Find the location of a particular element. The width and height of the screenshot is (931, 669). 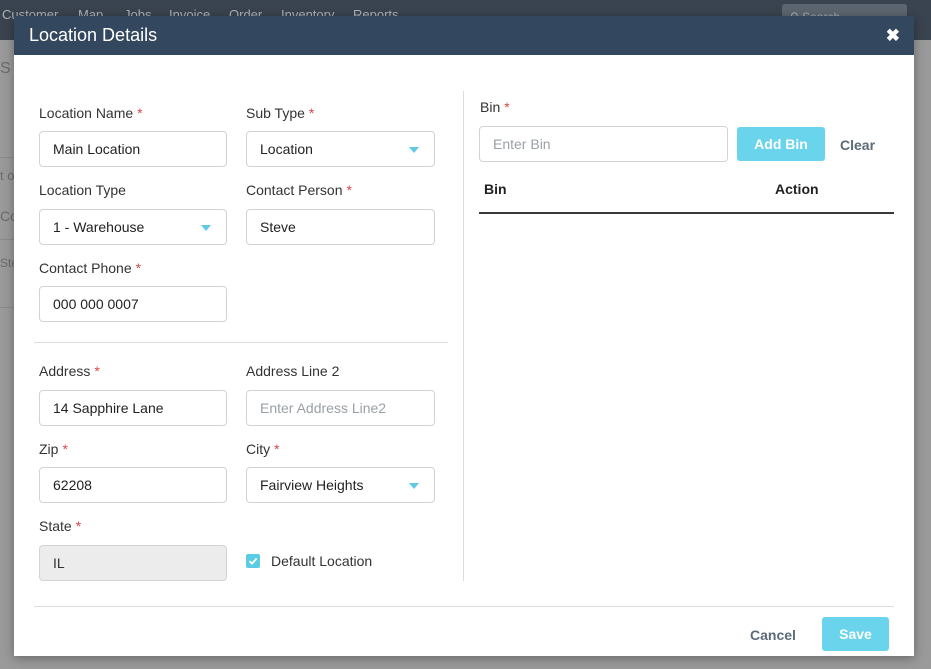

section-divider is located at coordinates (241, 342).